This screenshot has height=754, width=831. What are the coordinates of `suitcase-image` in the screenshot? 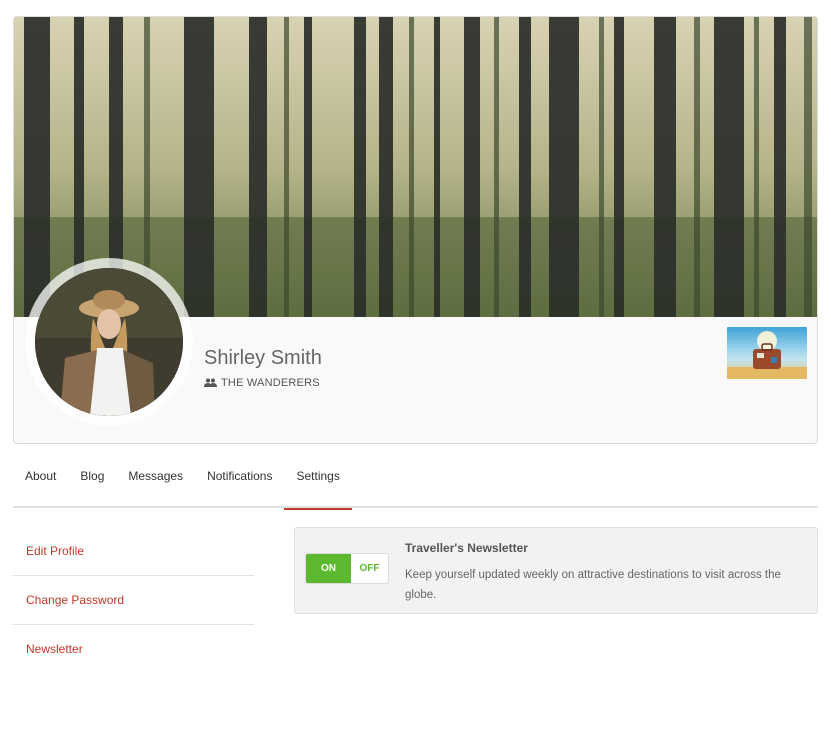 It's located at (767, 353).